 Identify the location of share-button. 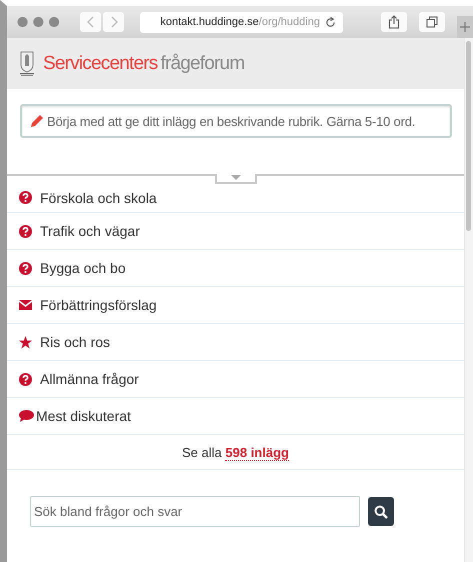
(394, 22).